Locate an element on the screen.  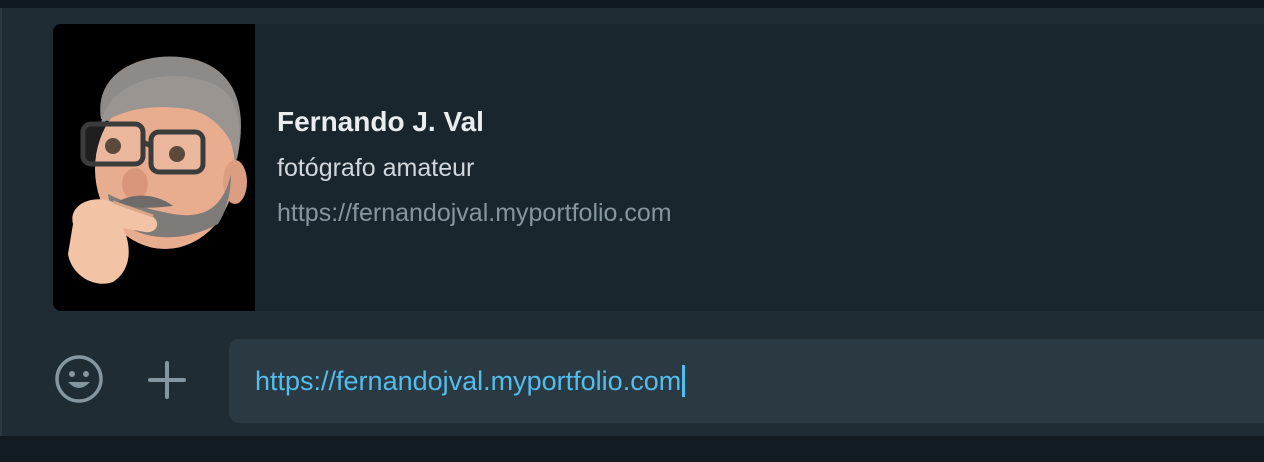
message-input: https://fernandojval.myportfolio.com is located at coordinates (746, 381).